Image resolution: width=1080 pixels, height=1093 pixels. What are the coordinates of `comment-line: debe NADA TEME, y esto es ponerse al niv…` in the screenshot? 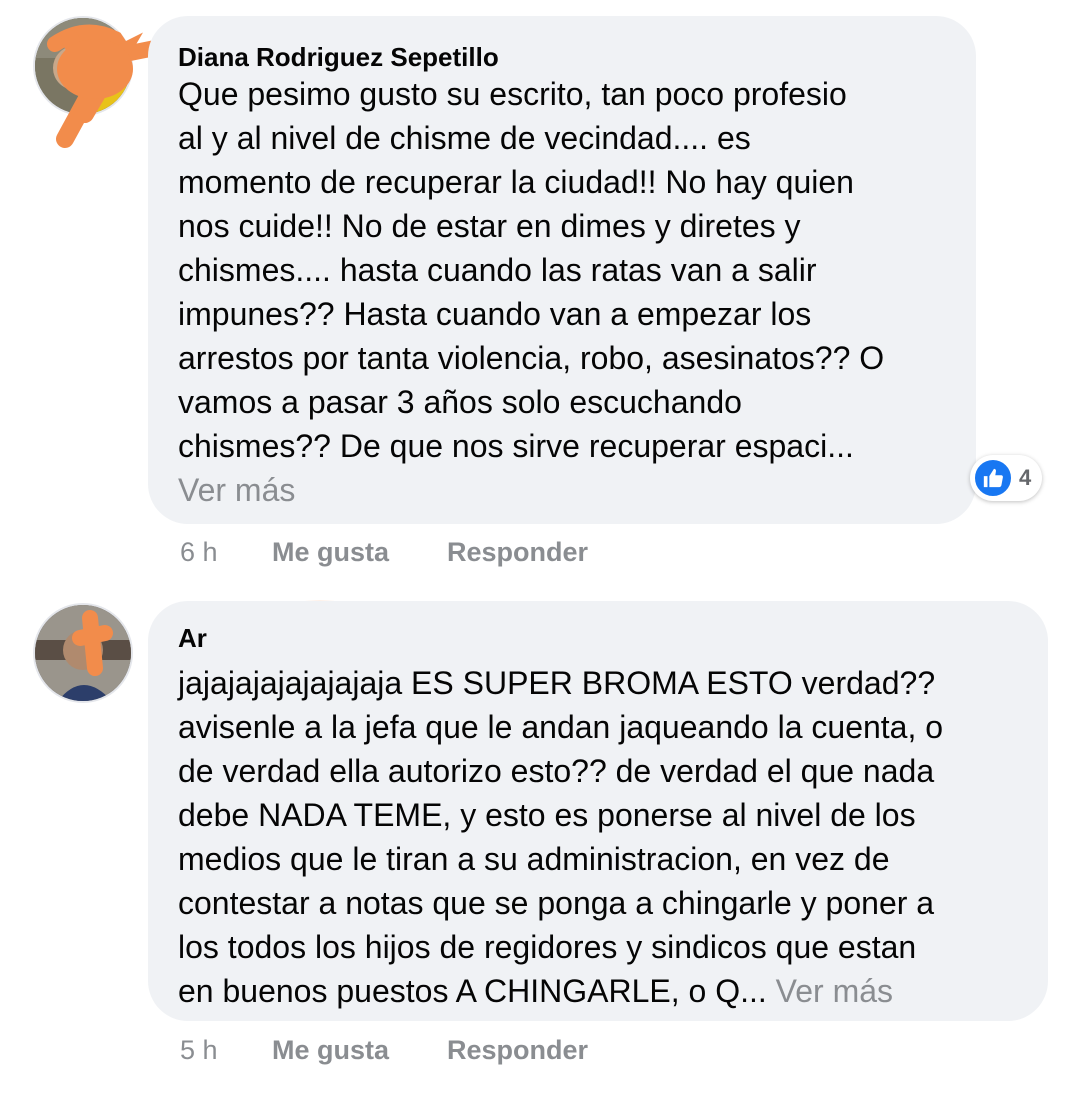 It's located at (547, 815).